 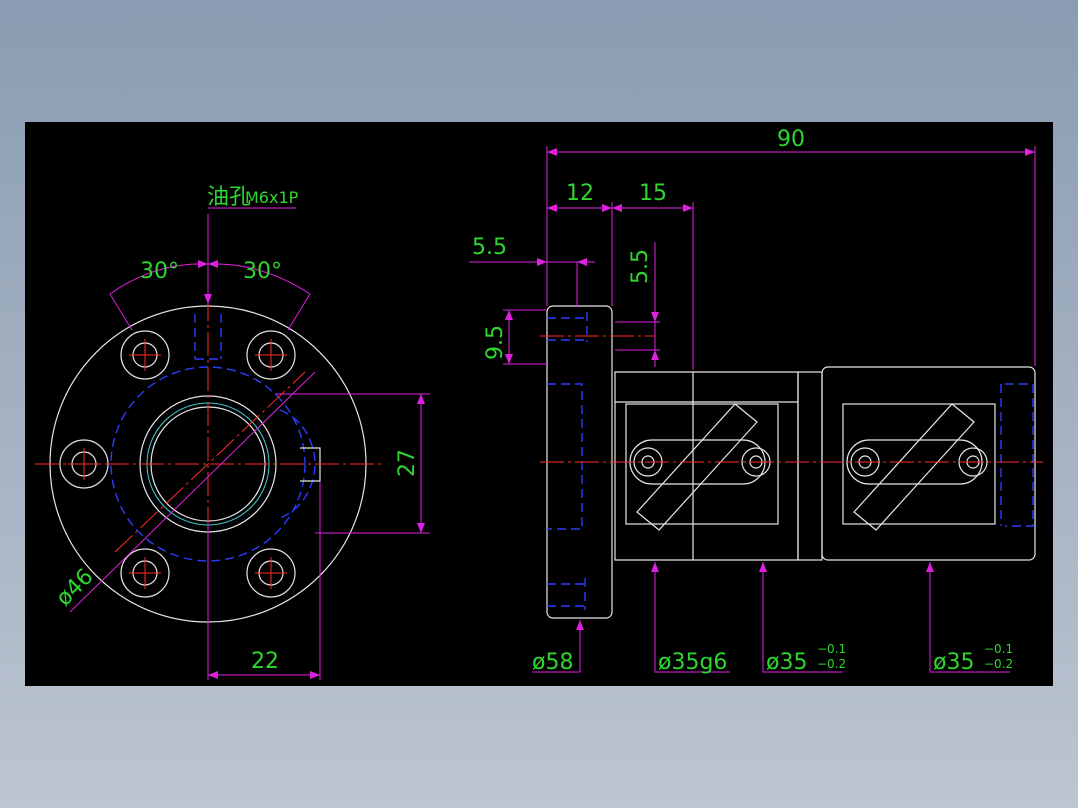 I want to click on dim-35g6-label: ø35g6, so click(x=692, y=662).